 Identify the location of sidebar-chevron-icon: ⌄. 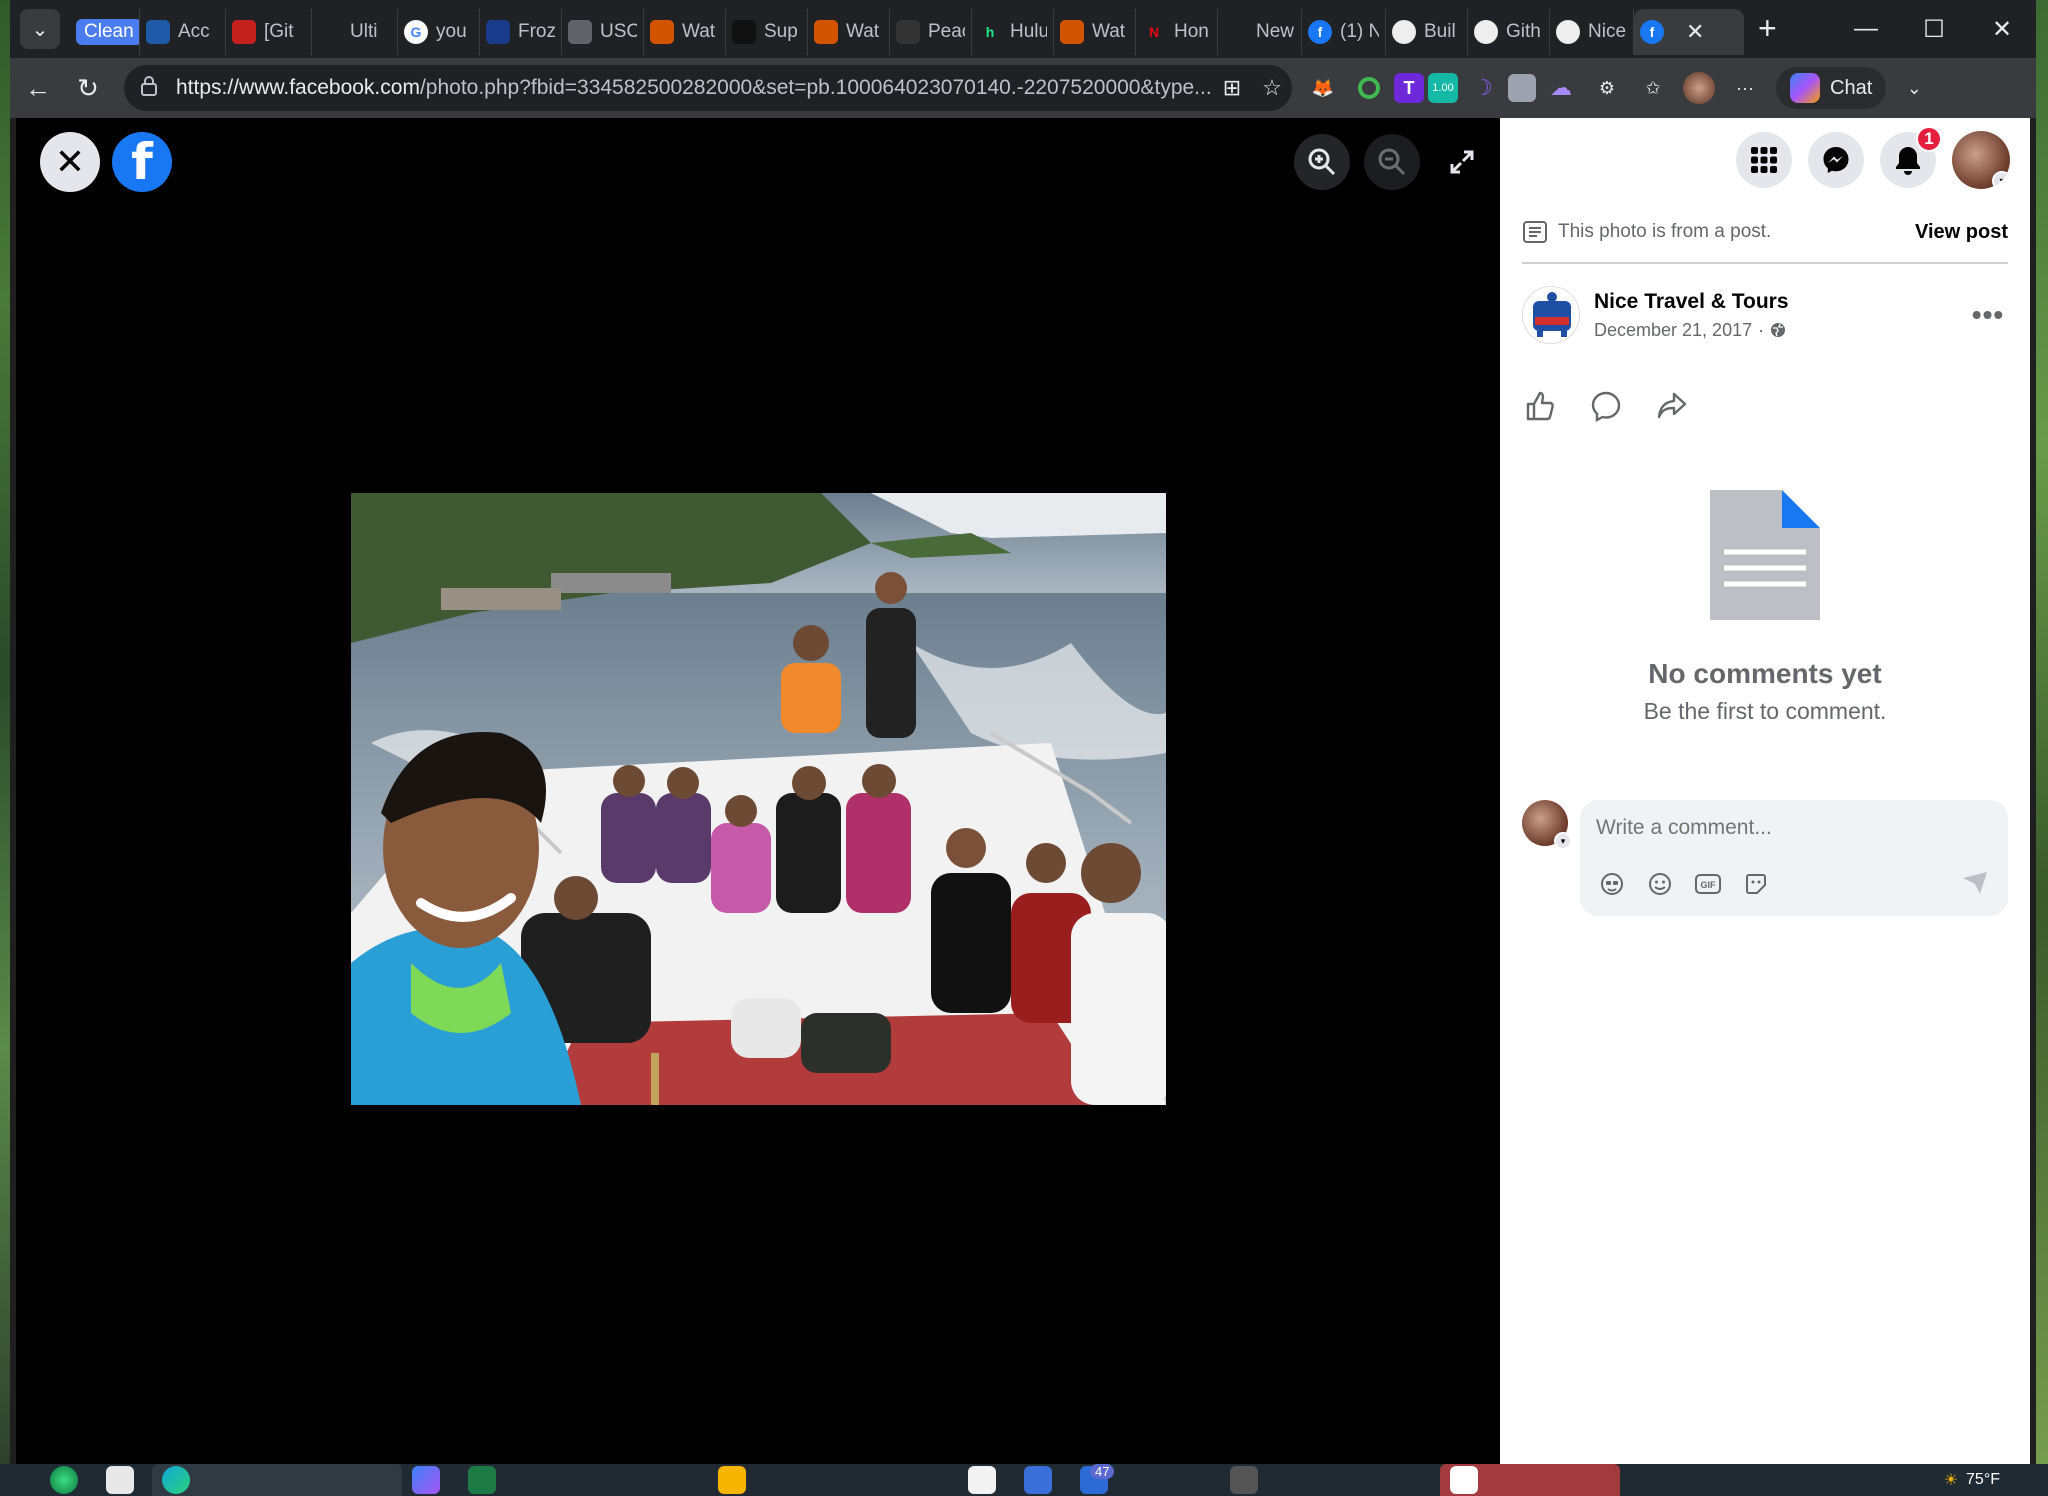
(1914, 88).